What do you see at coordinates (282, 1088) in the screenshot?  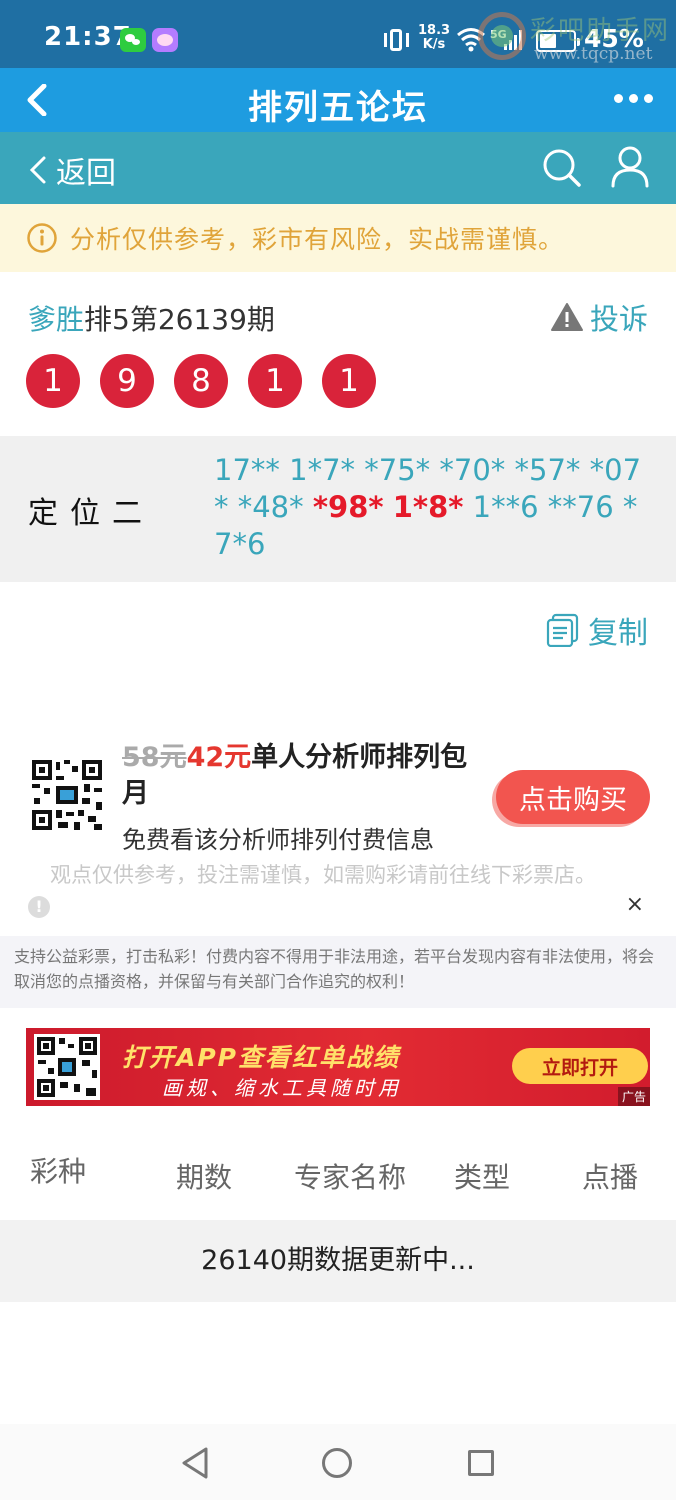 I see `banner-subline: 画规、缩水工具随时用` at bounding box center [282, 1088].